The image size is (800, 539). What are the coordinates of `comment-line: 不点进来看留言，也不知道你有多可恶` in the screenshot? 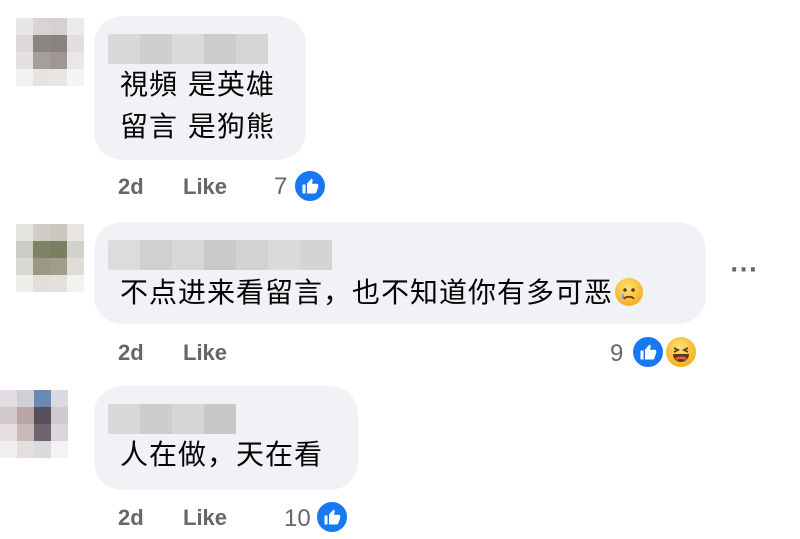 It's located at (382, 293).